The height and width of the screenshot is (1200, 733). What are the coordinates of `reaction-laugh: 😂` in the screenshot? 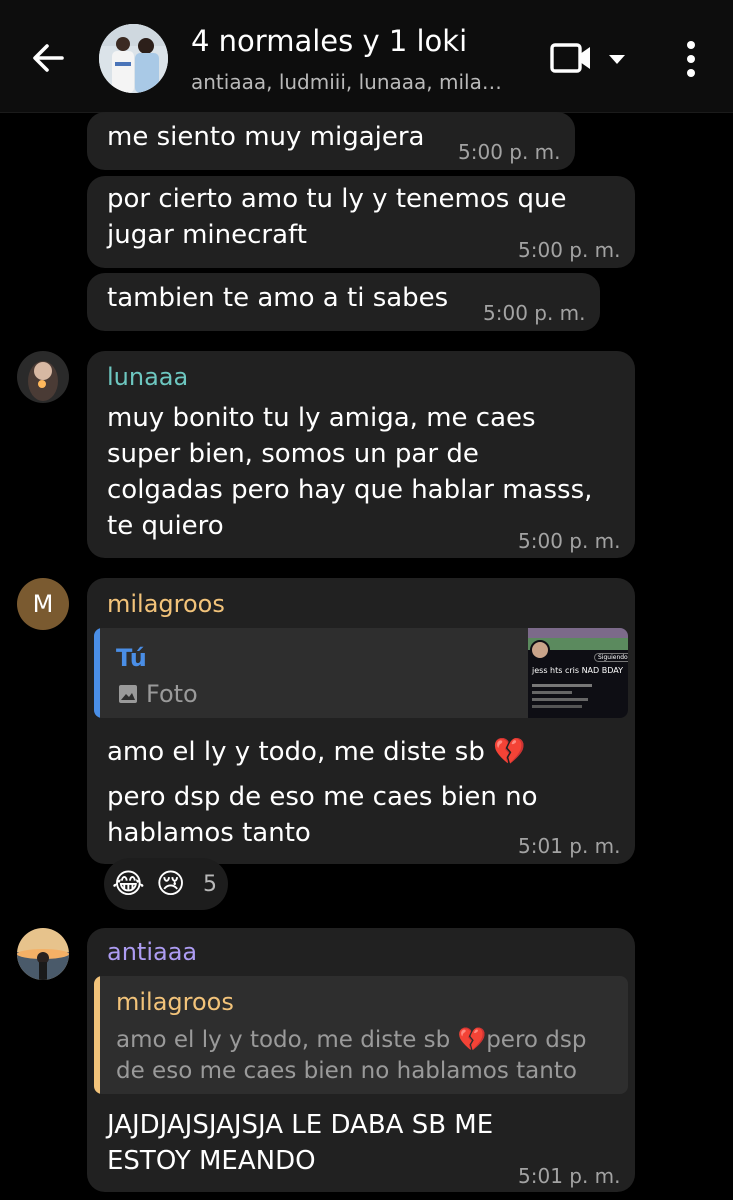 It's located at (128, 883).